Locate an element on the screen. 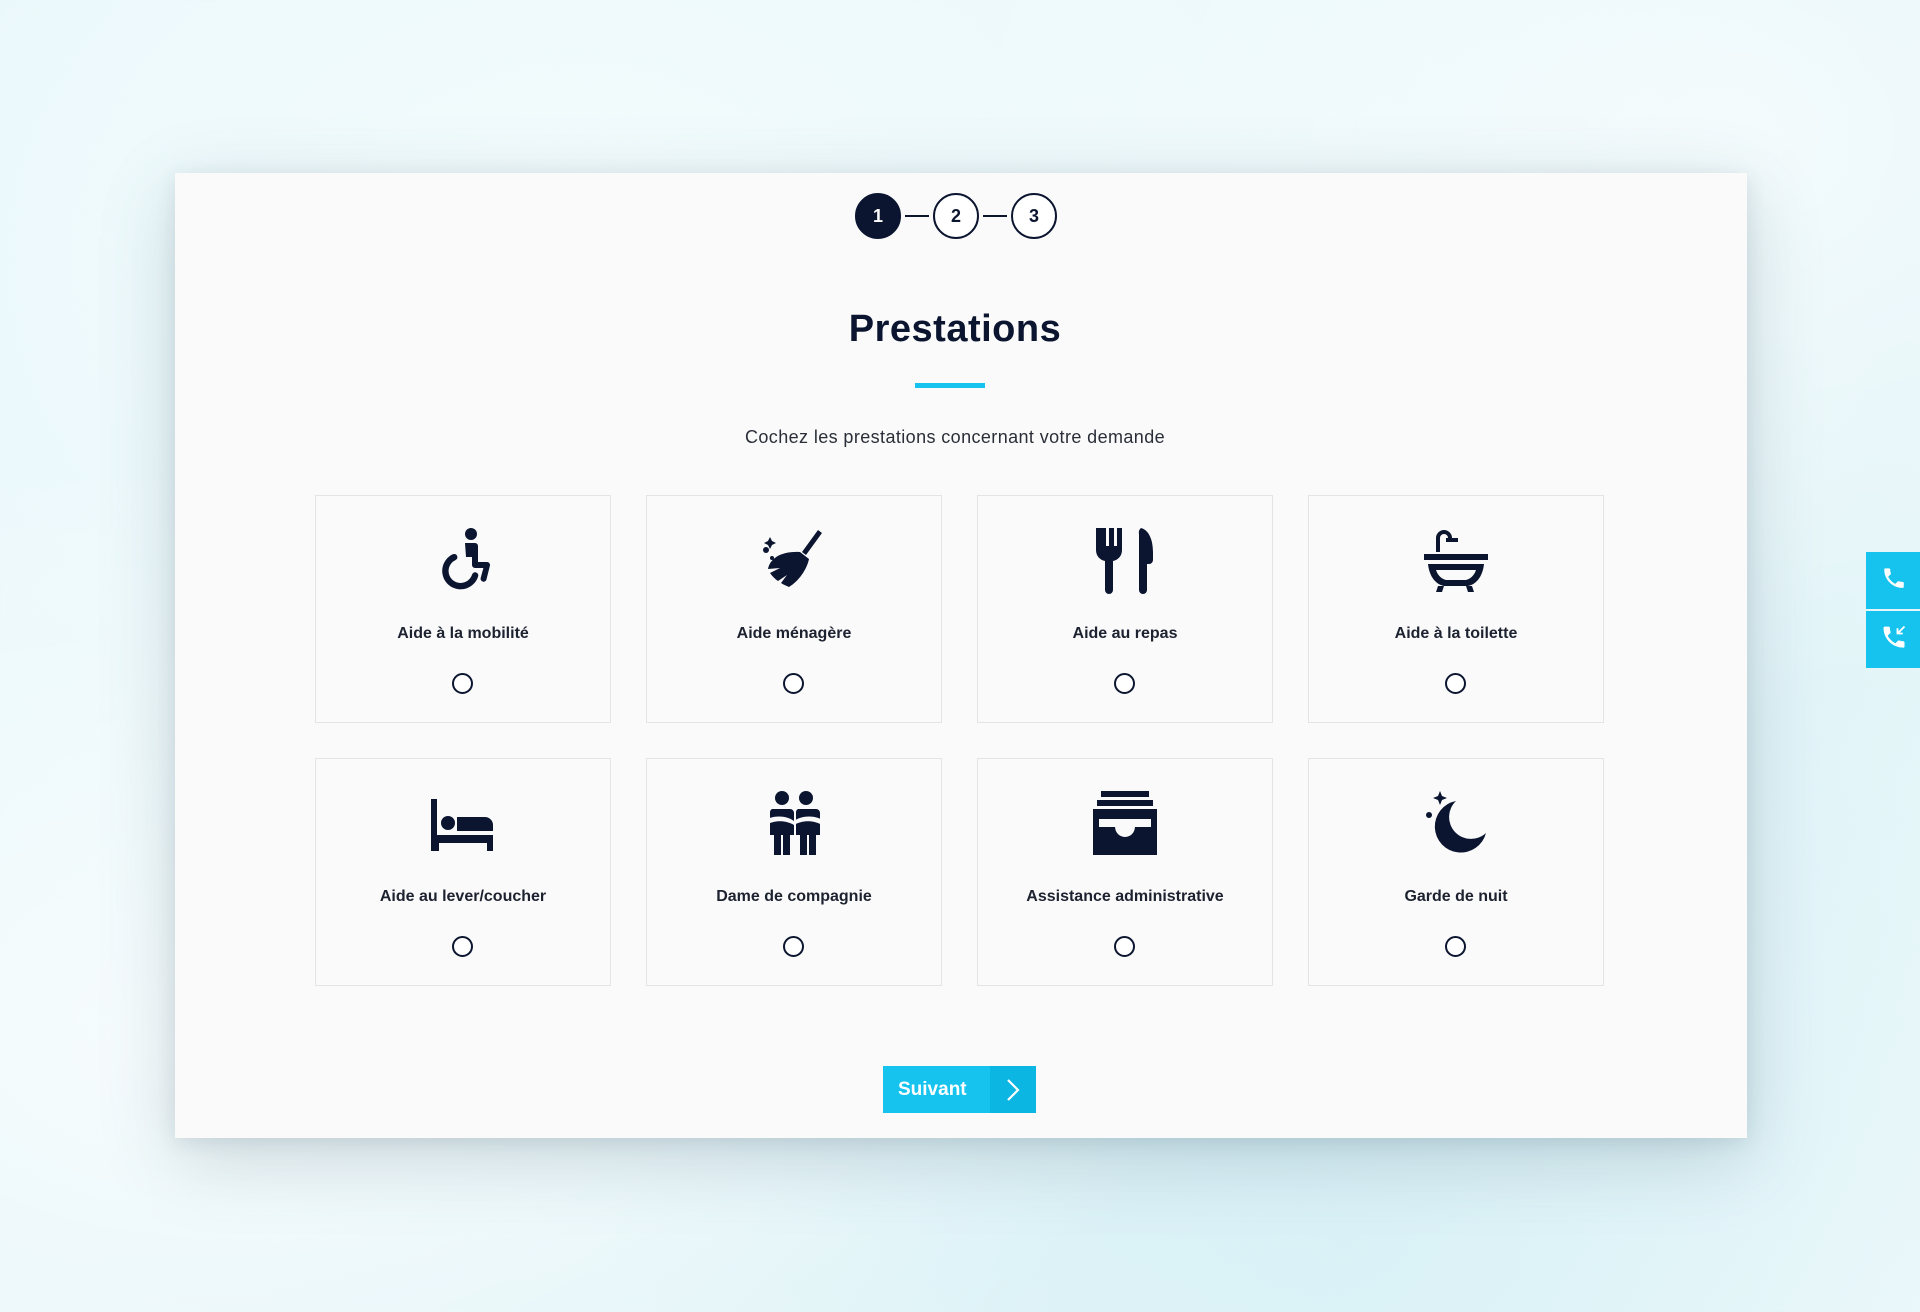  option-label: Garde de nuit is located at coordinates (1456, 896).